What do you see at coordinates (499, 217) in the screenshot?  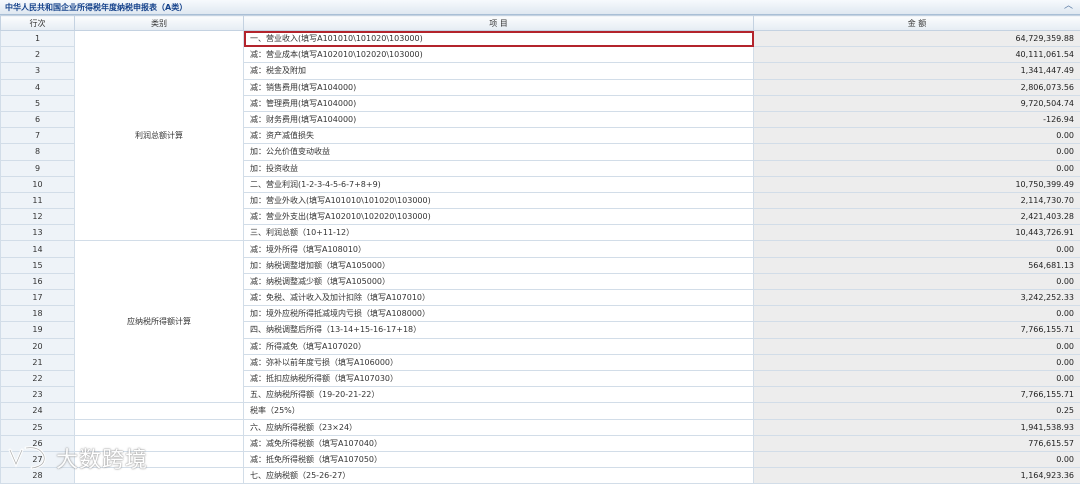 I see `item-cell: 减：营业外支出(填写A102010\102020\103000)` at bounding box center [499, 217].